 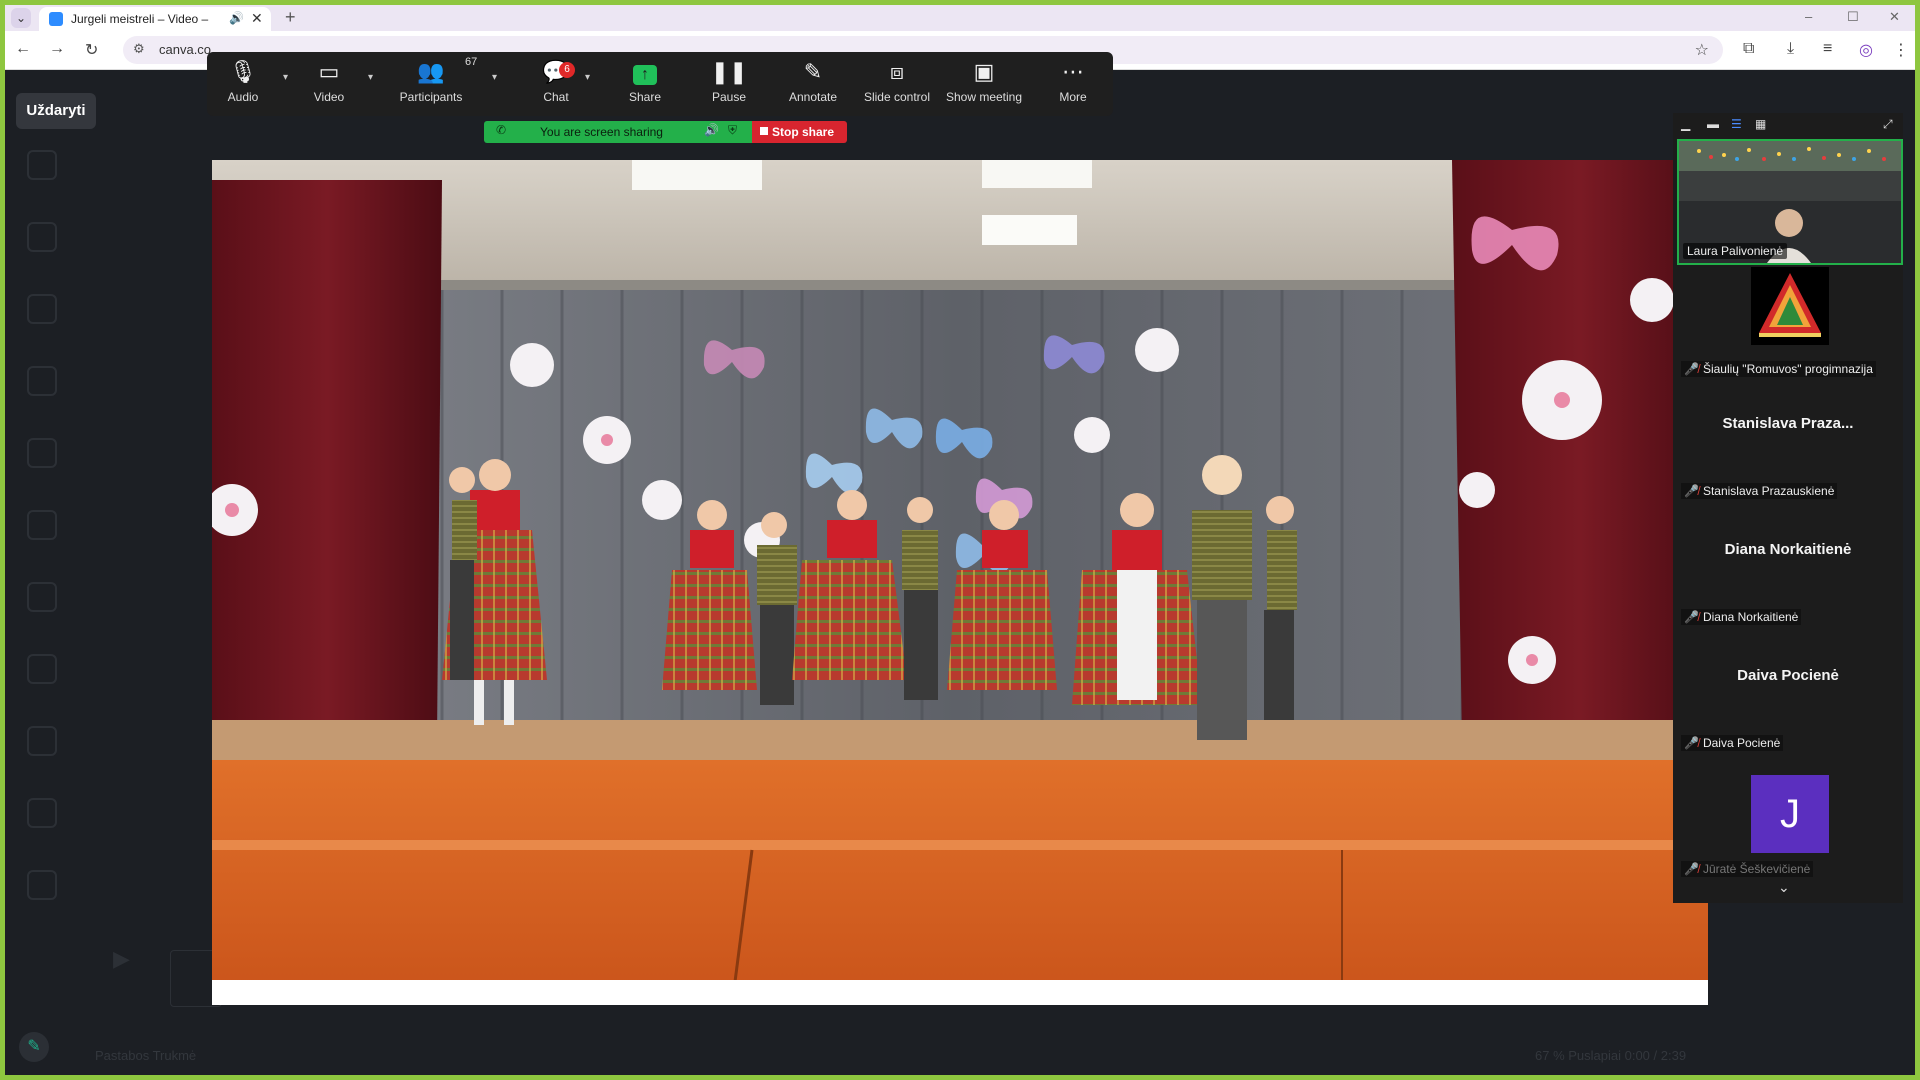 What do you see at coordinates (984, 71) in the screenshot?
I see `show-meeting-icon: ▣` at bounding box center [984, 71].